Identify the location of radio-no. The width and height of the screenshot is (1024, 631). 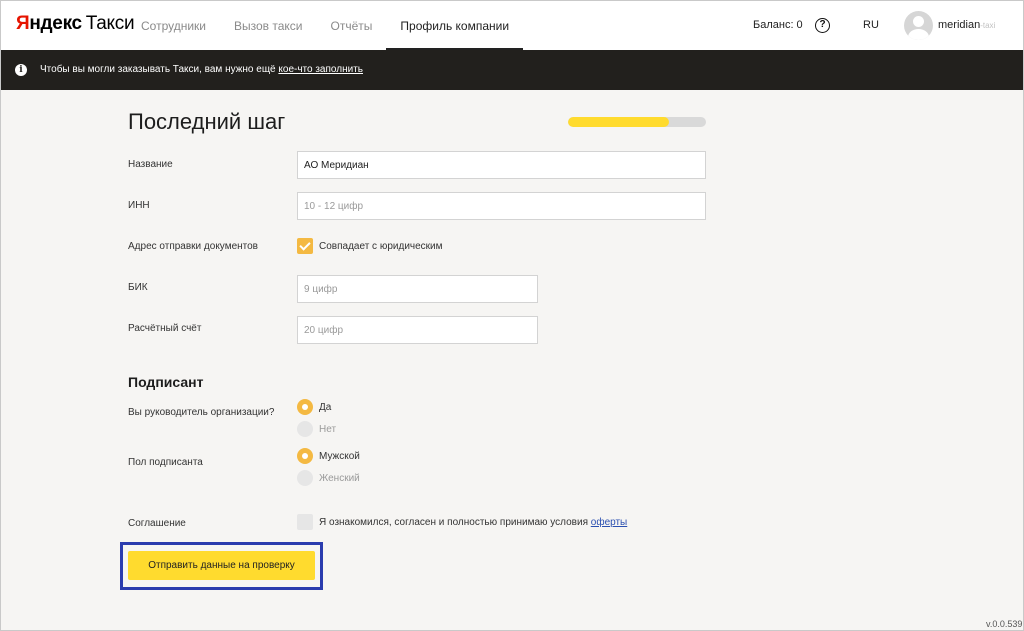
(305, 429).